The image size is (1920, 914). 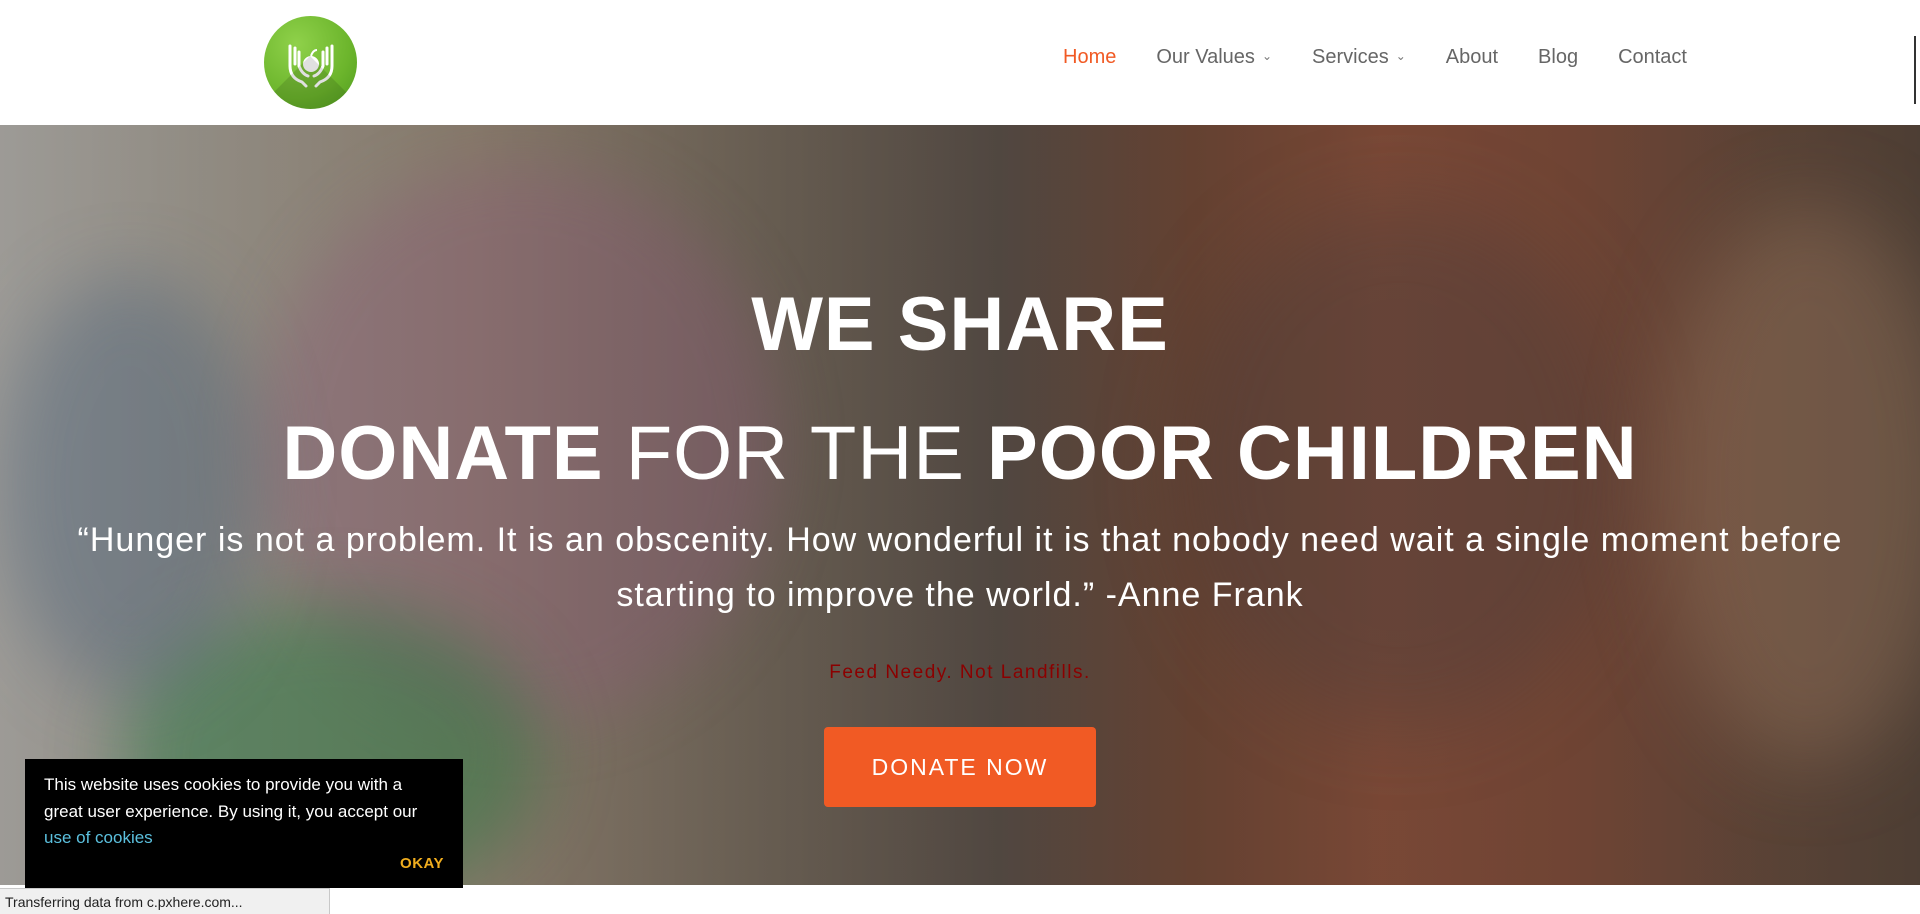 I want to click on donate-now-button: DONATE NOW, so click(x=960, y=767).